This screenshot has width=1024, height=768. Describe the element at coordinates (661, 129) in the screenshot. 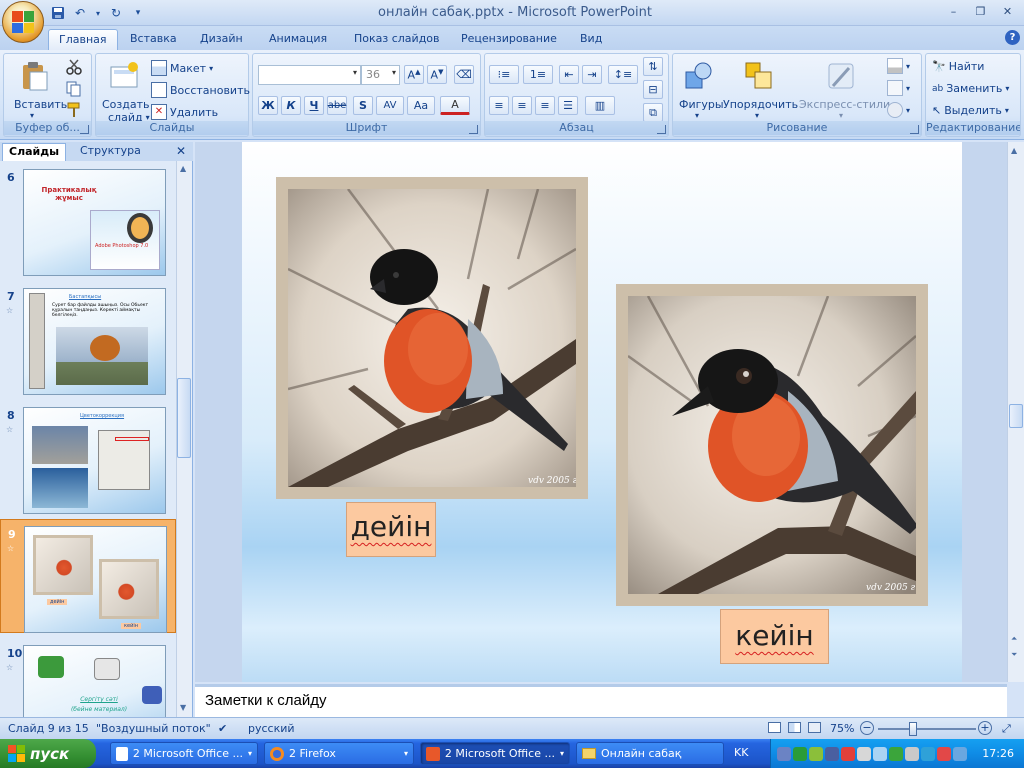

I see `paragraph-dialog-launcher` at that location.